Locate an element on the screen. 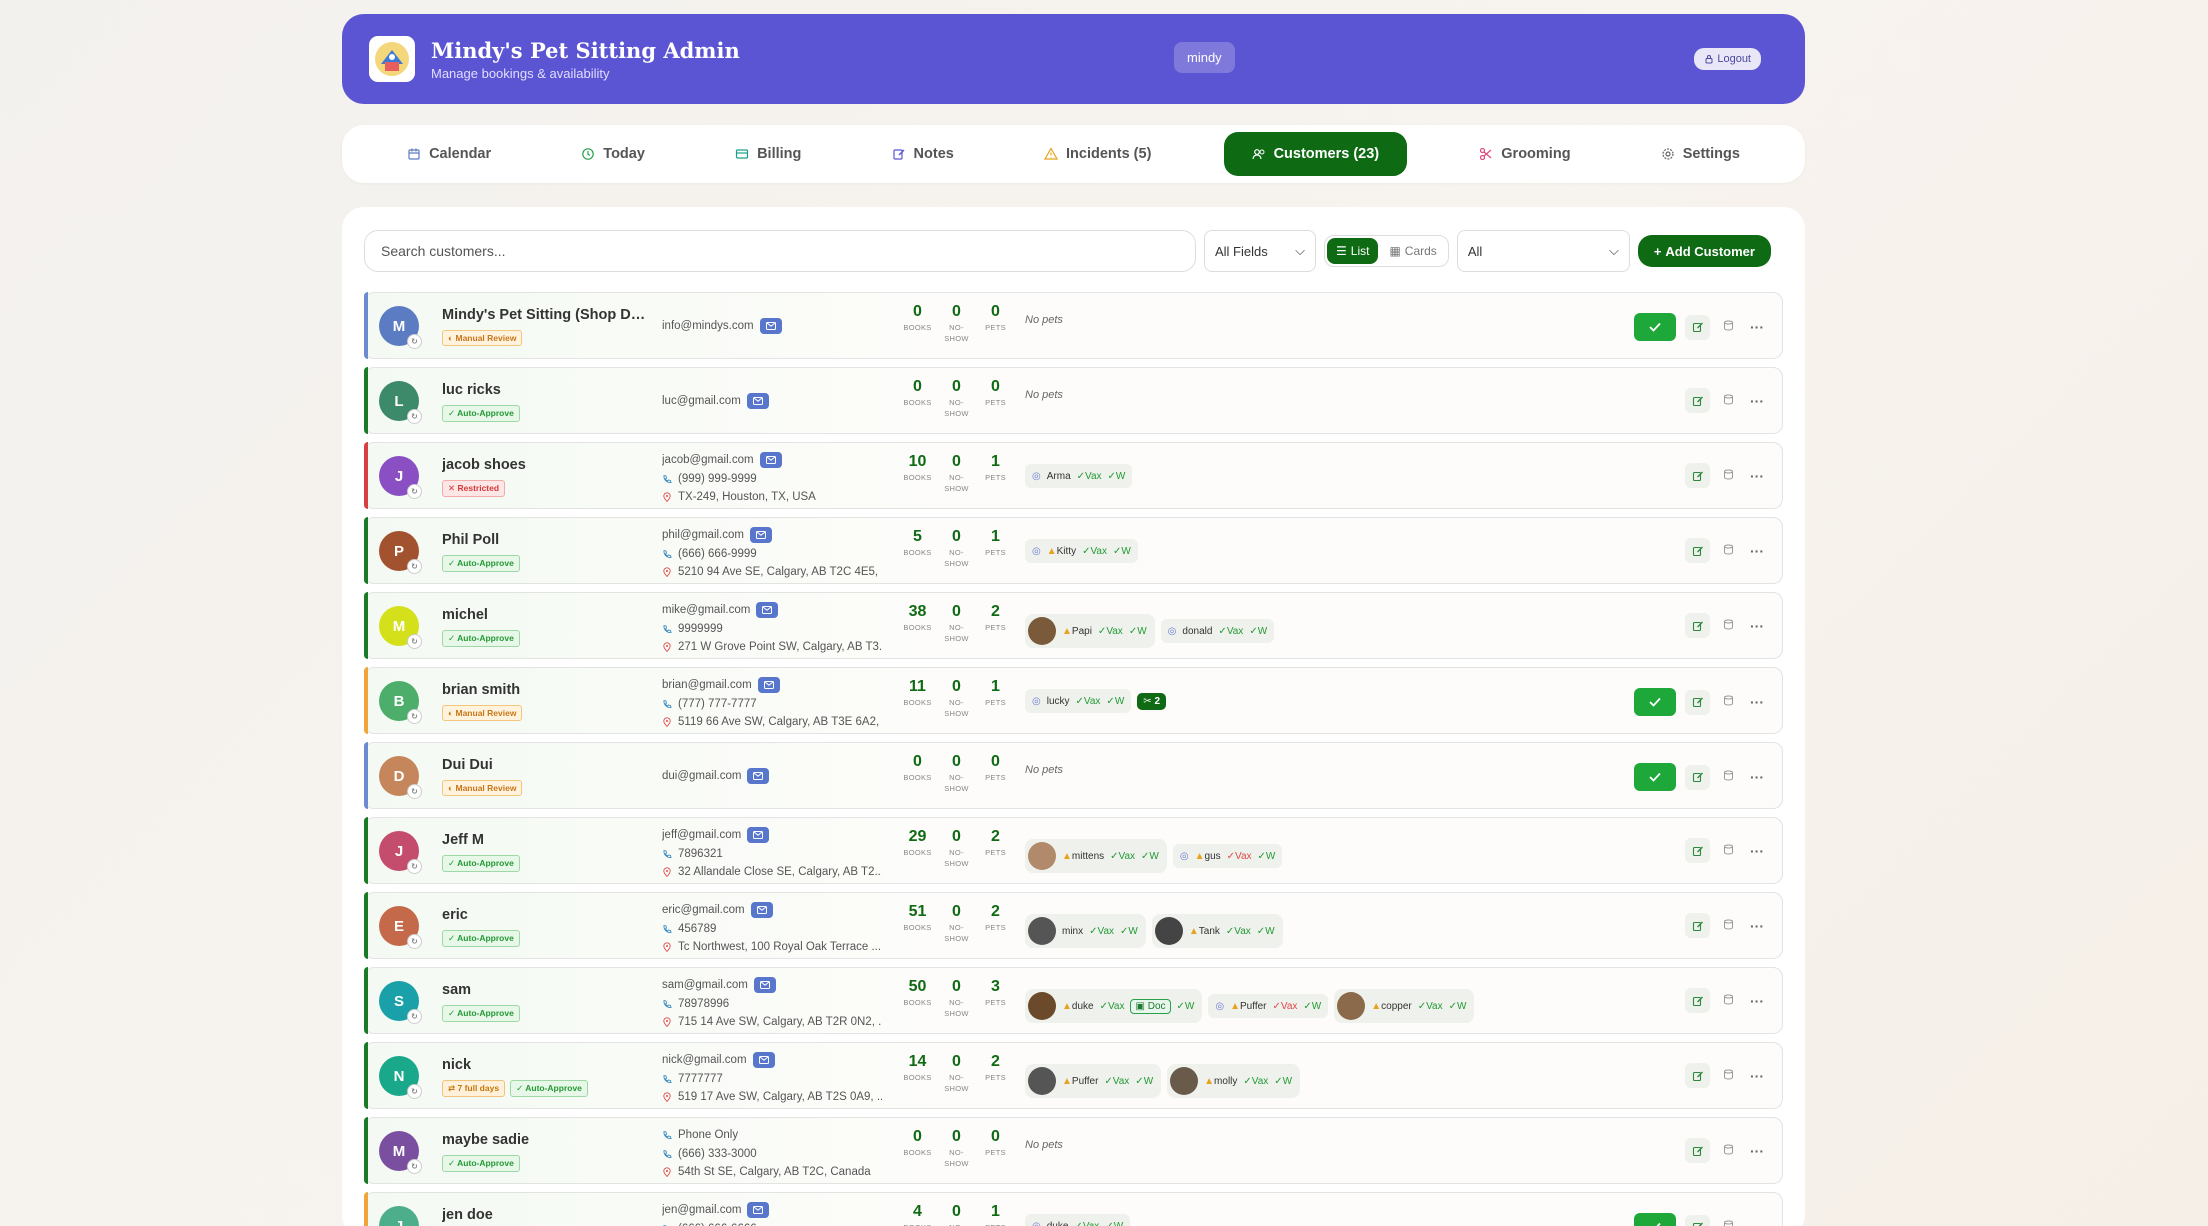  tab-calendar: Calendar is located at coordinates (449, 154).